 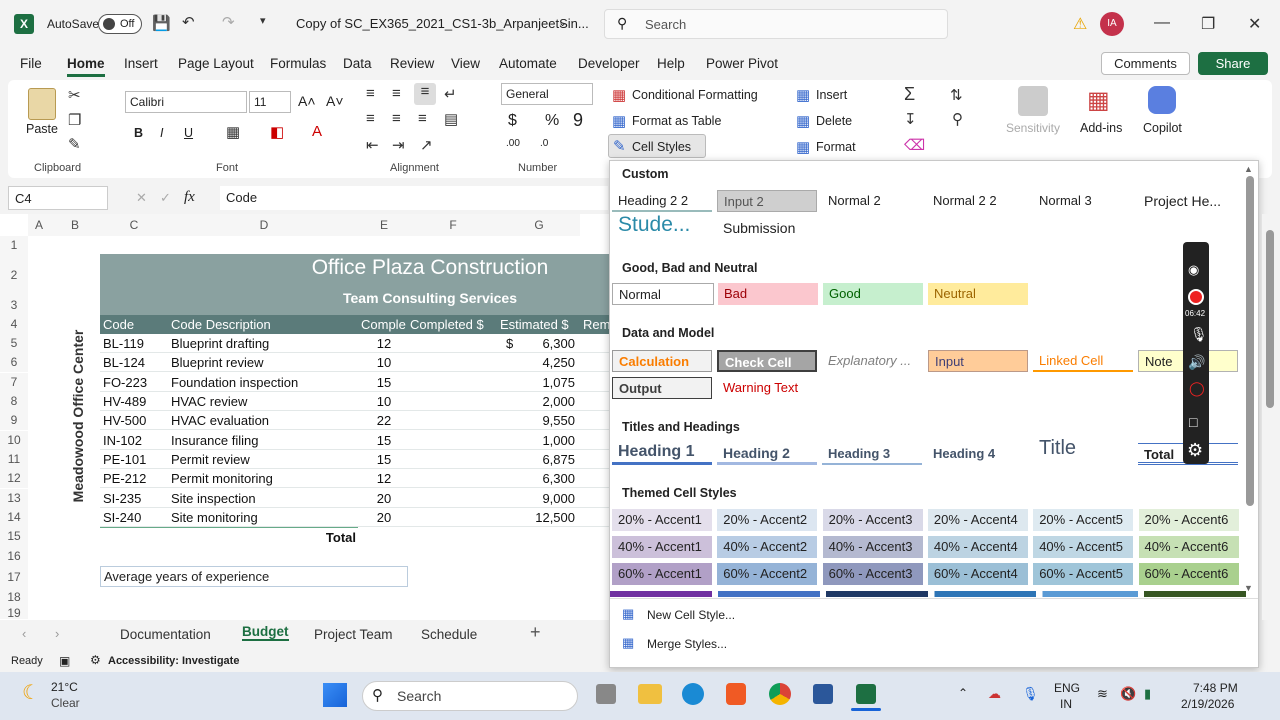 I want to click on avatar: IA, so click(x=1112, y=24).